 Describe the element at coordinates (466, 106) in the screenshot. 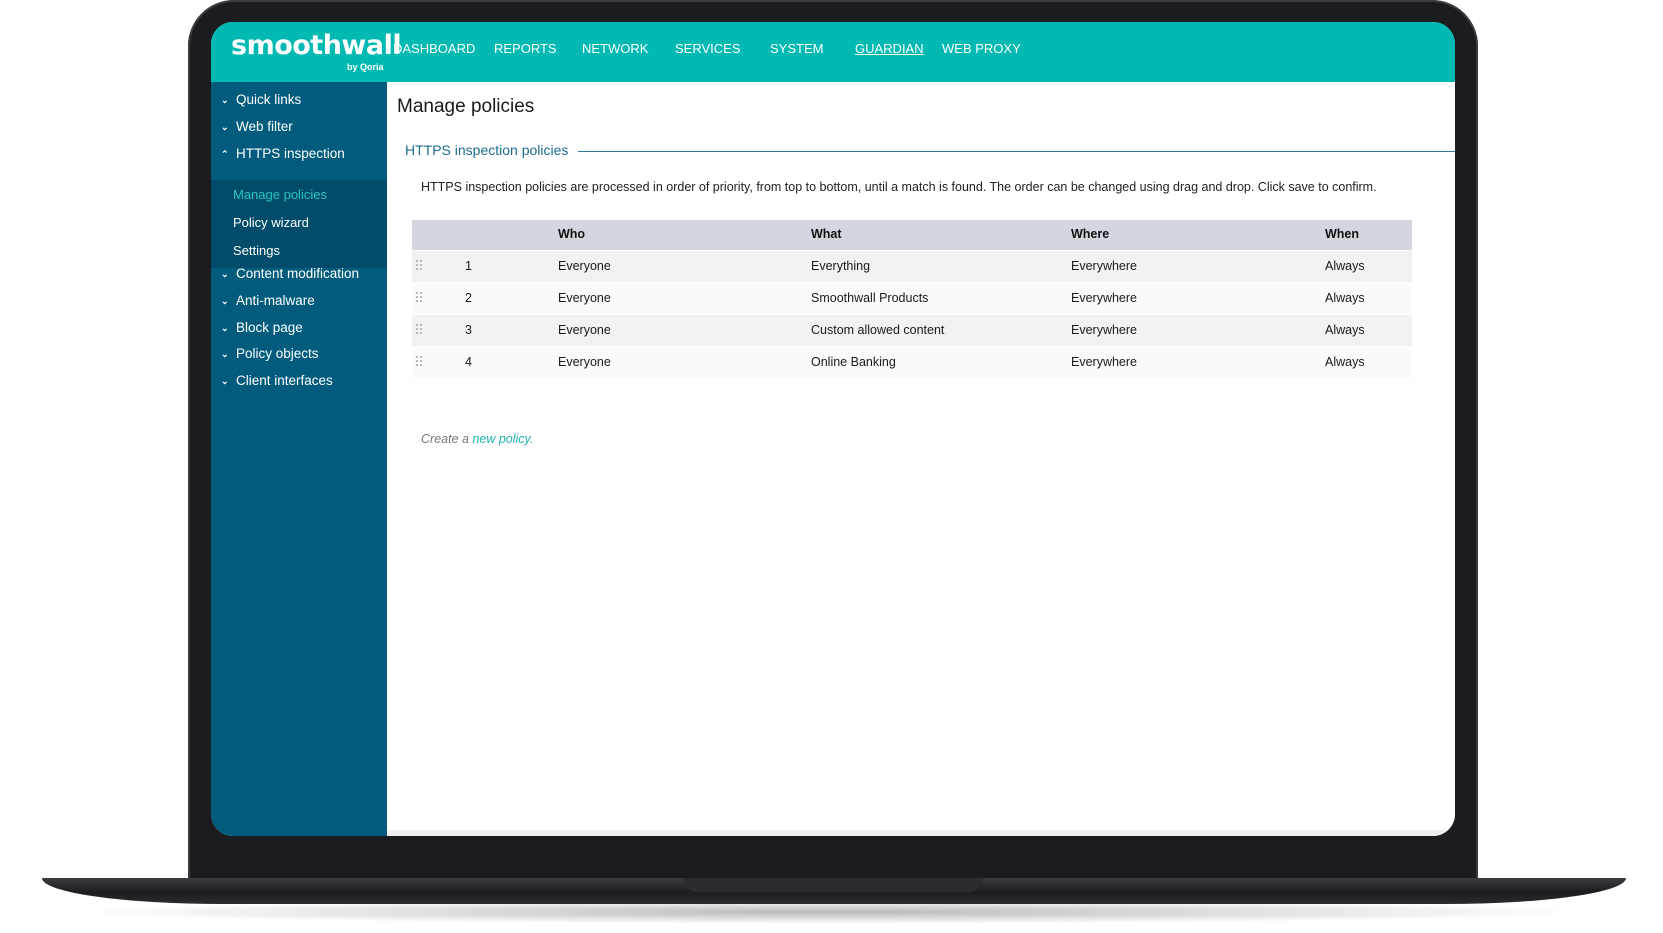

I see `page-title: Manage policies` at that location.